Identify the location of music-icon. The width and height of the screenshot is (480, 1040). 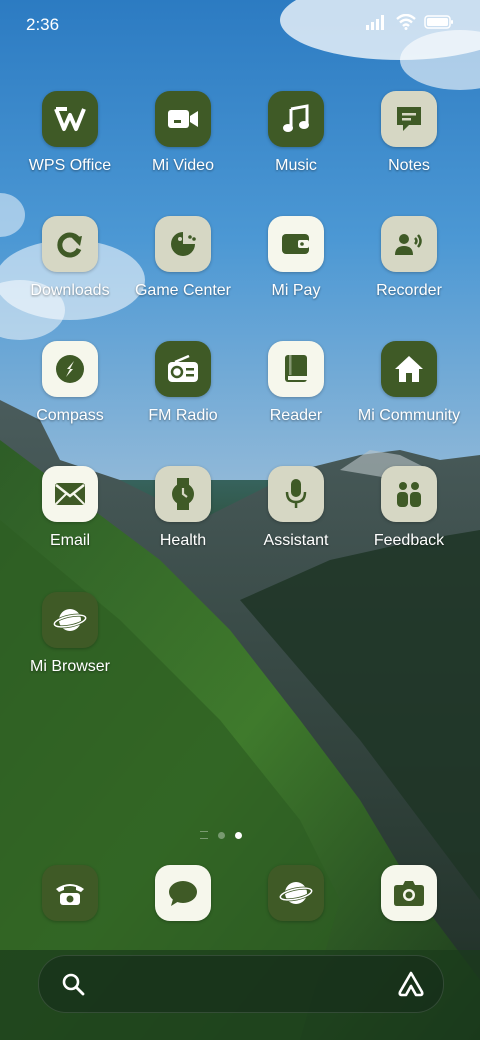
(296, 119).